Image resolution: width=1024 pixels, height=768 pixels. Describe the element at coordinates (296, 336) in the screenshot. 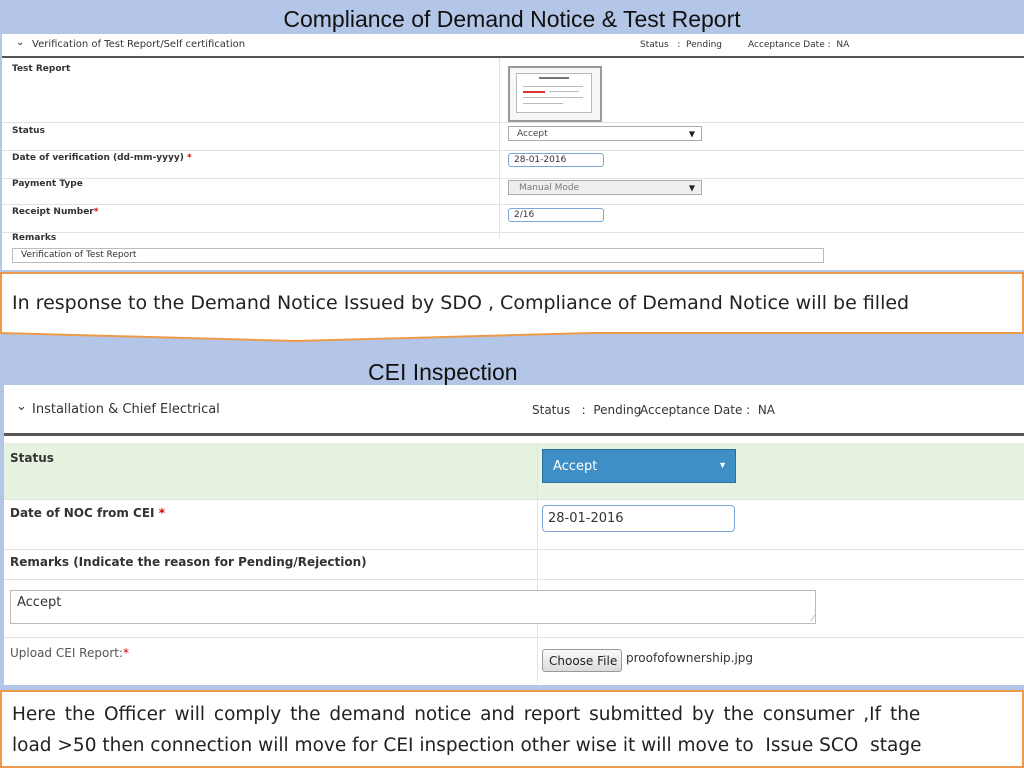

I see `callout-pointer` at that location.